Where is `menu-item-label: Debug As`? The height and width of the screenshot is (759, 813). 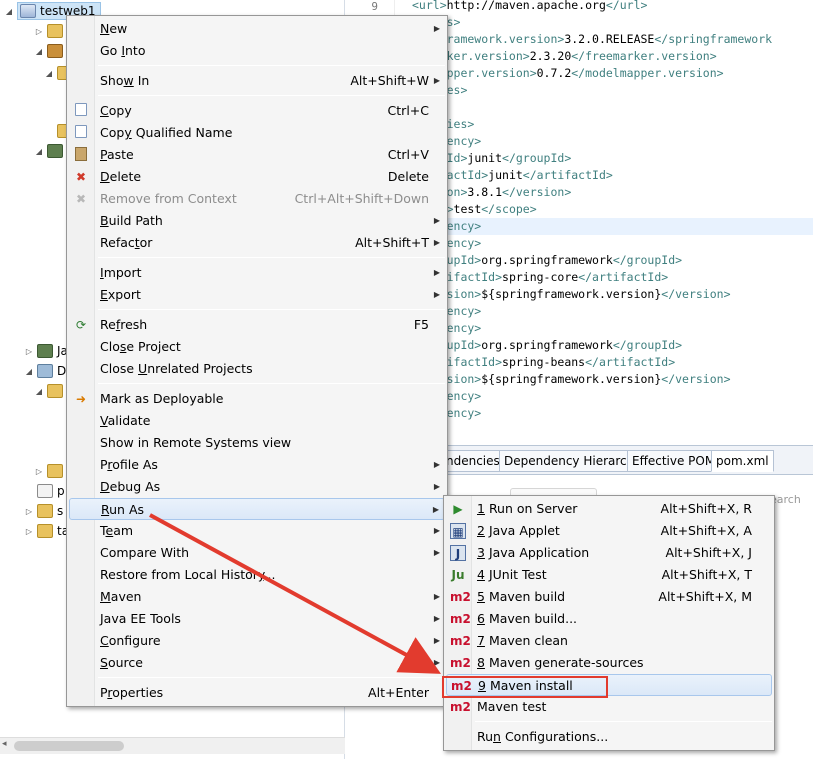 menu-item-label: Debug As is located at coordinates (130, 486).